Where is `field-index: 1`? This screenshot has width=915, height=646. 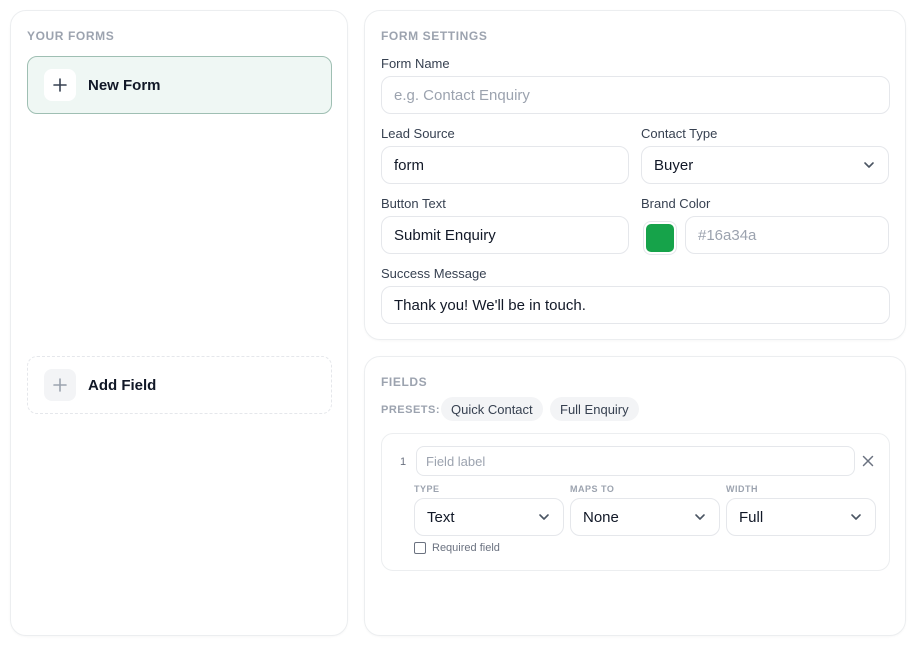 field-index: 1 is located at coordinates (403, 462).